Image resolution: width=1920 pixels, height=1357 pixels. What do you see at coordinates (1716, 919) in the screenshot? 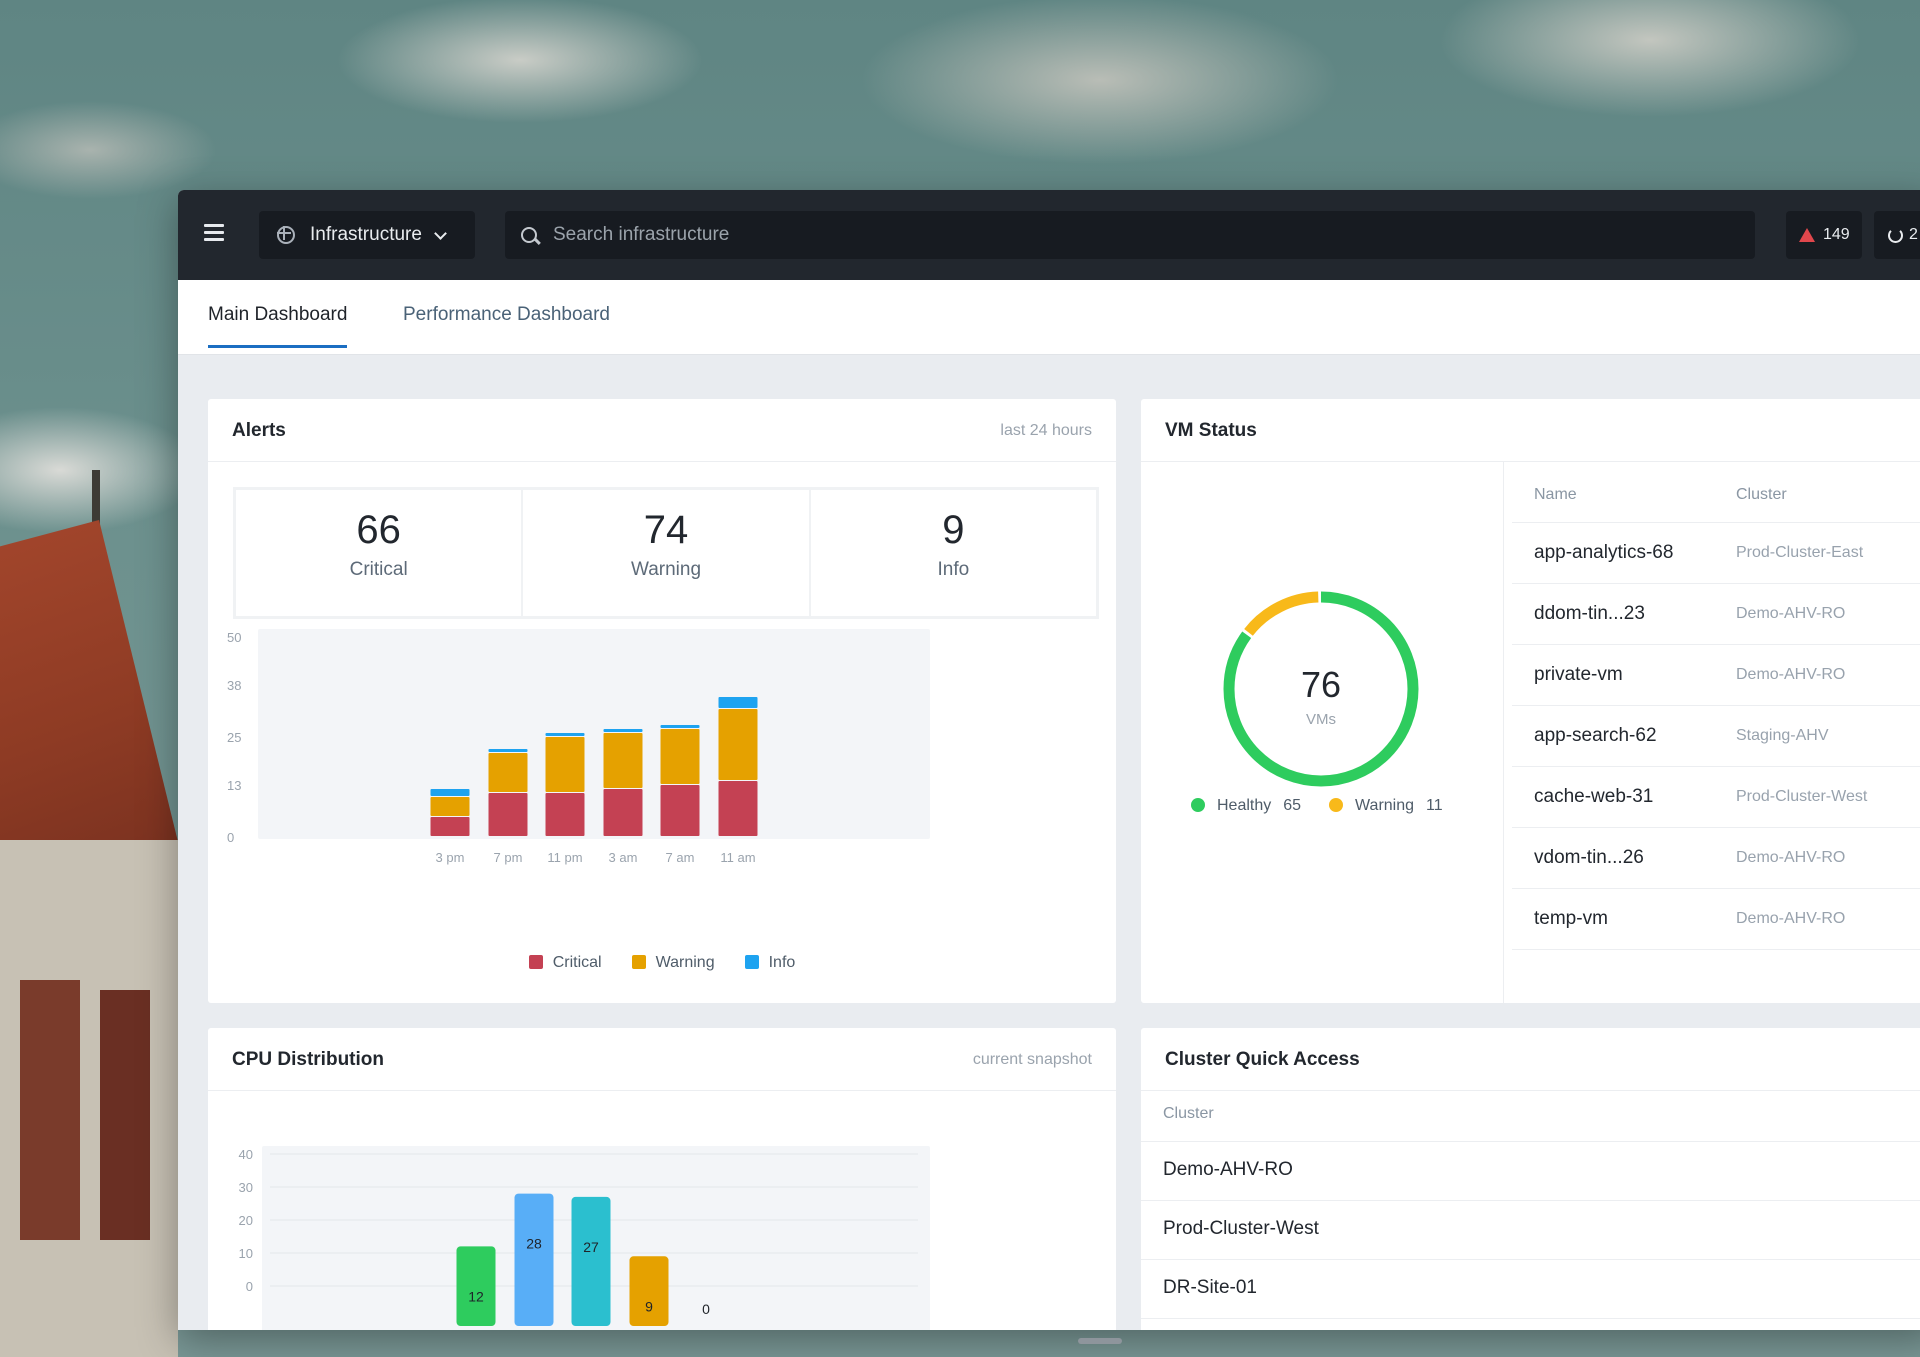
I see `table-row: temp-vm Demo-AHV-RO` at bounding box center [1716, 919].